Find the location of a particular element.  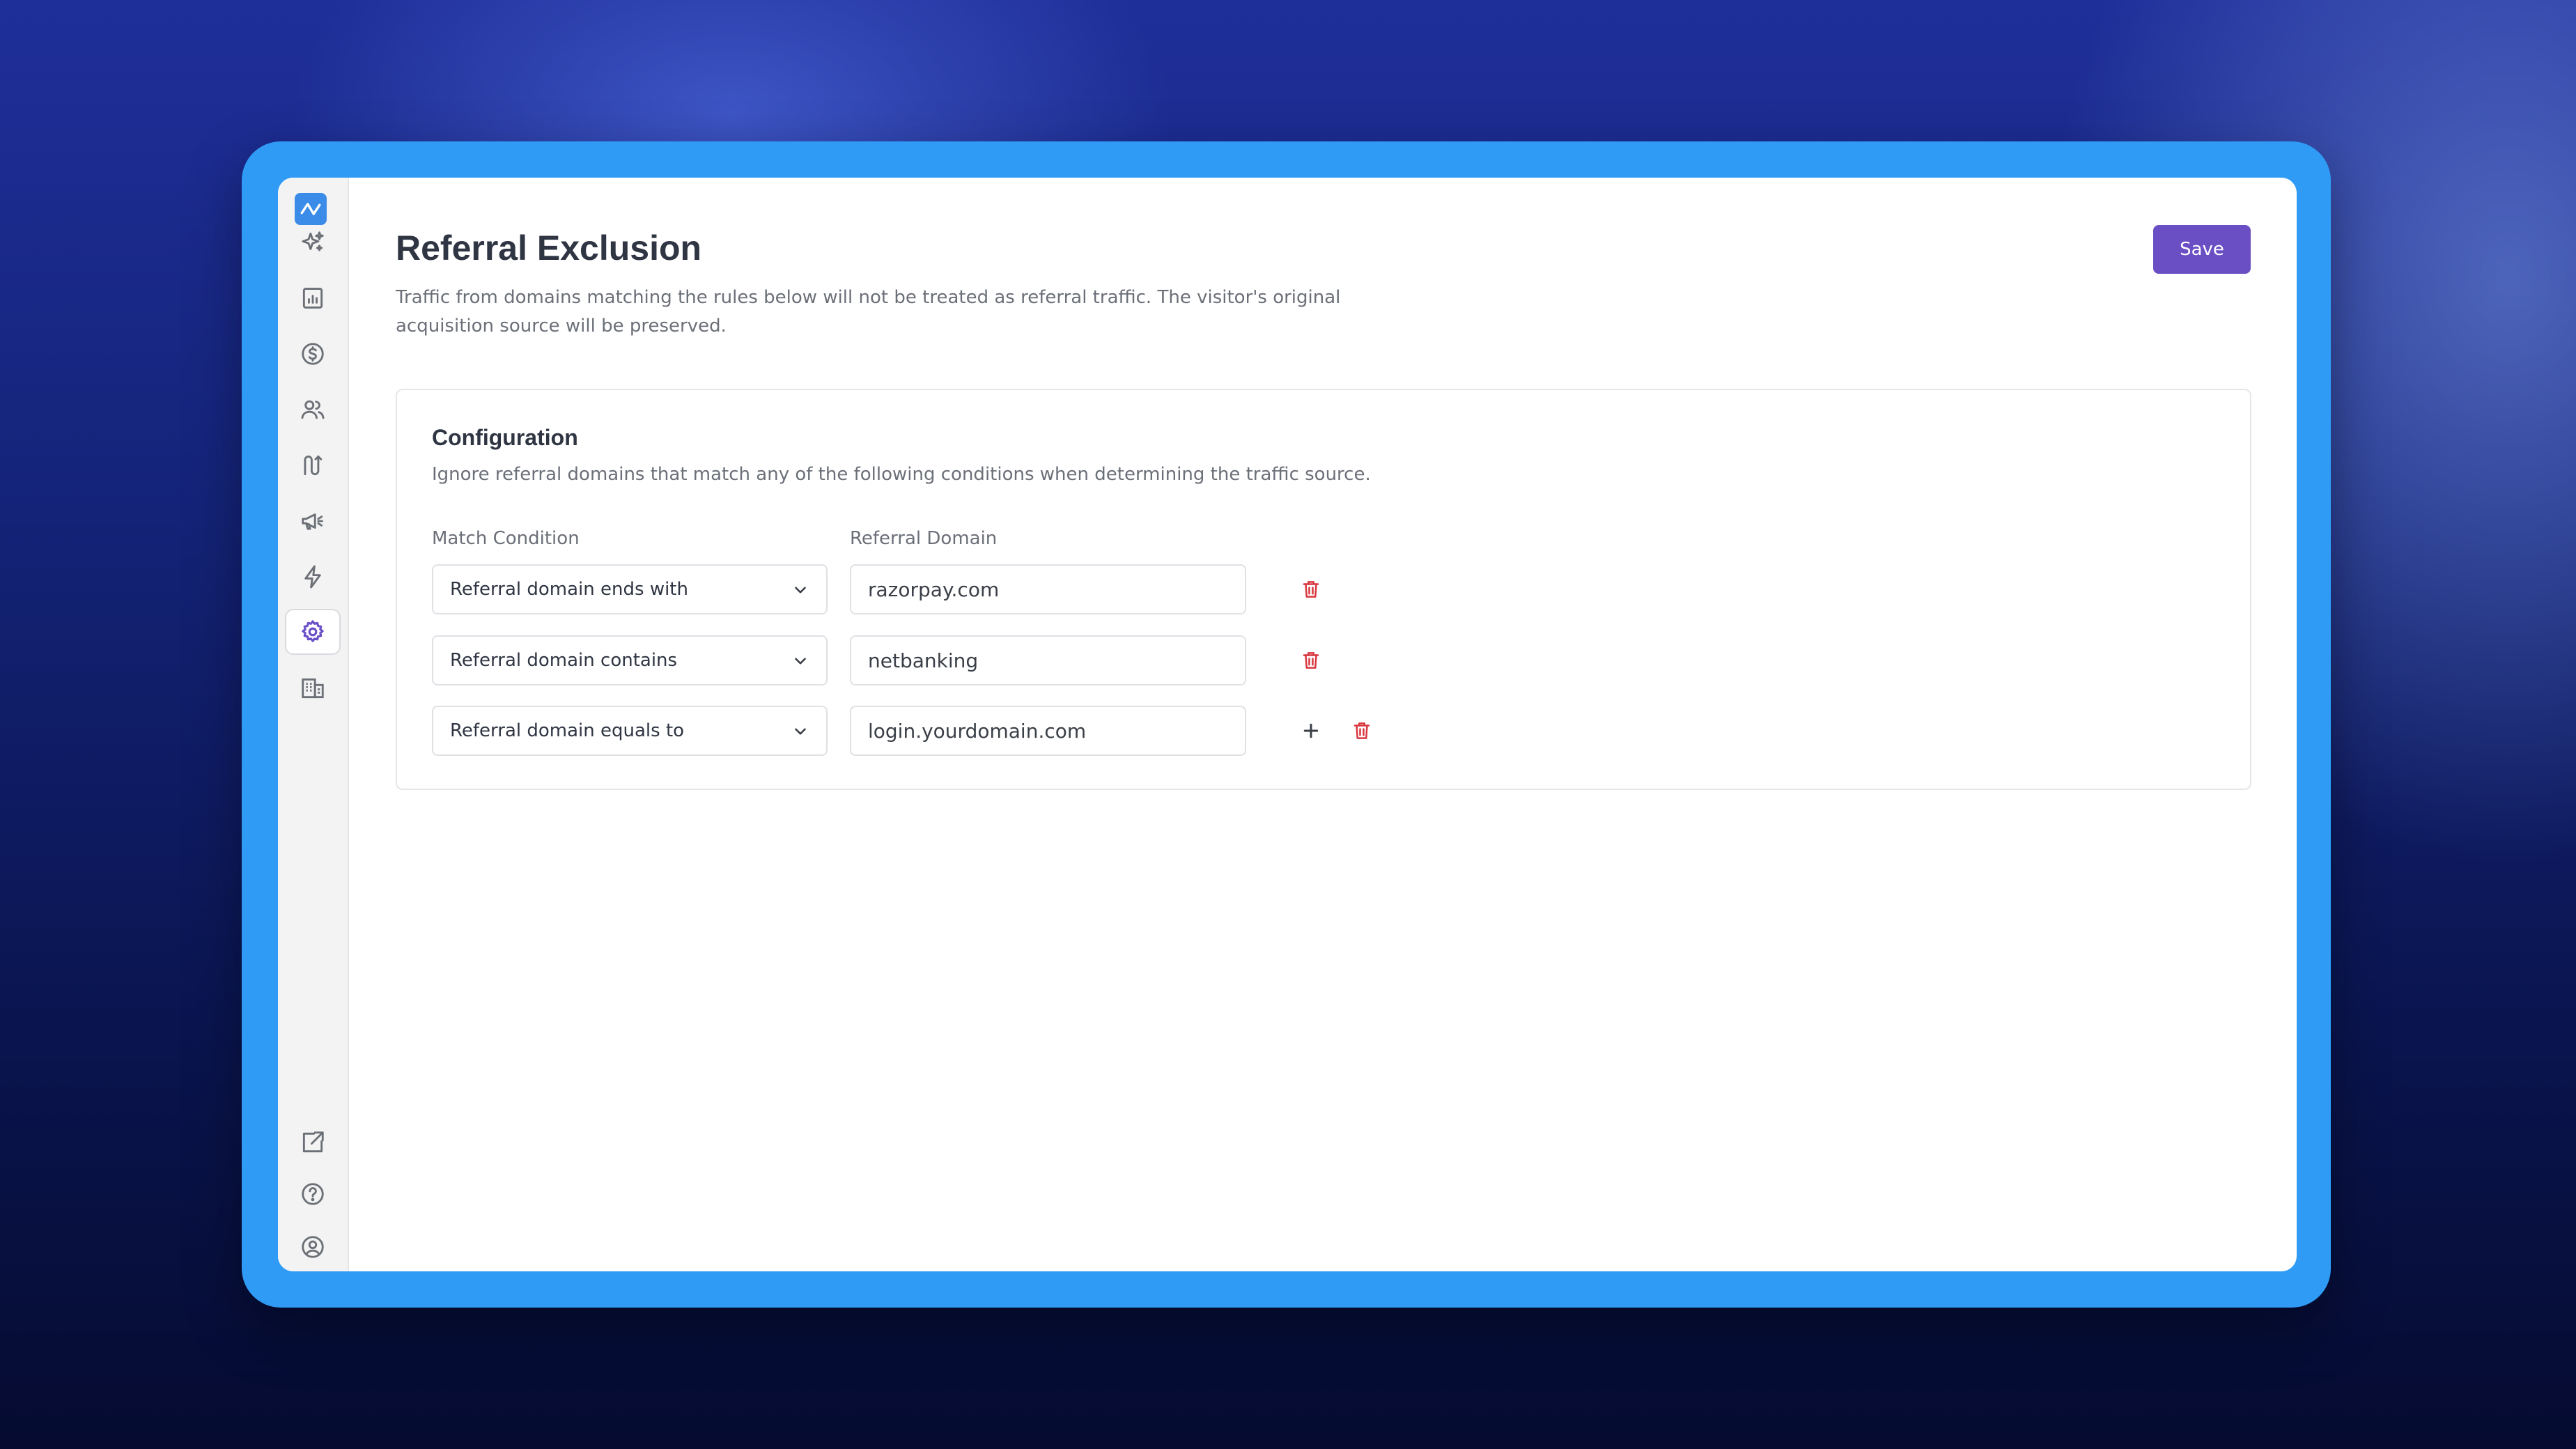

match-condition-select: Referral domain contains is located at coordinates (630, 660).